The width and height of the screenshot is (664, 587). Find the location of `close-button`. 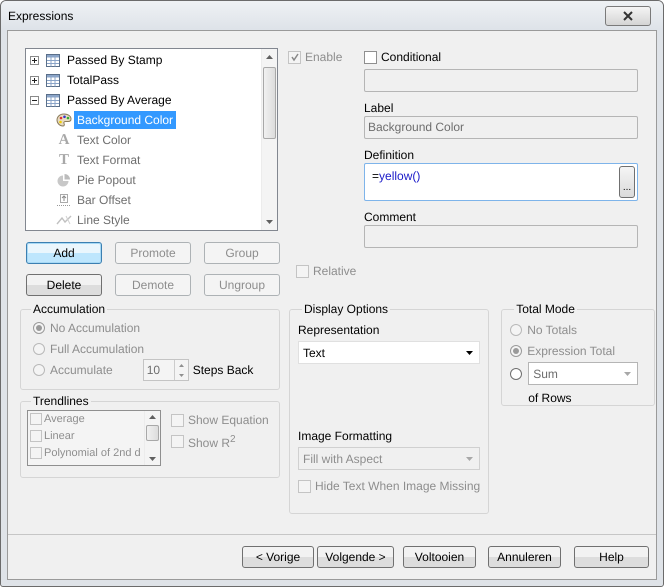

close-button is located at coordinates (628, 16).